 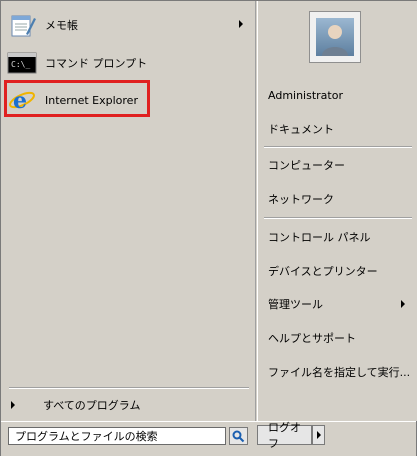 I want to click on admin-tools-link: 管理ツール, so click(x=340, y=304).